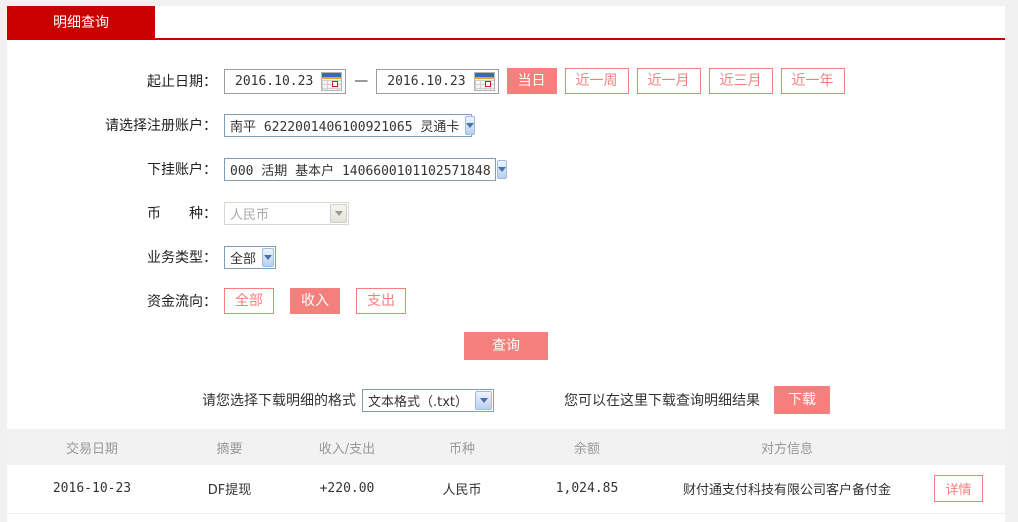  I want to click on register-account-row: 请选择注册账户： 南平 6222001406100921065 灵通卡, so click(506, 125).